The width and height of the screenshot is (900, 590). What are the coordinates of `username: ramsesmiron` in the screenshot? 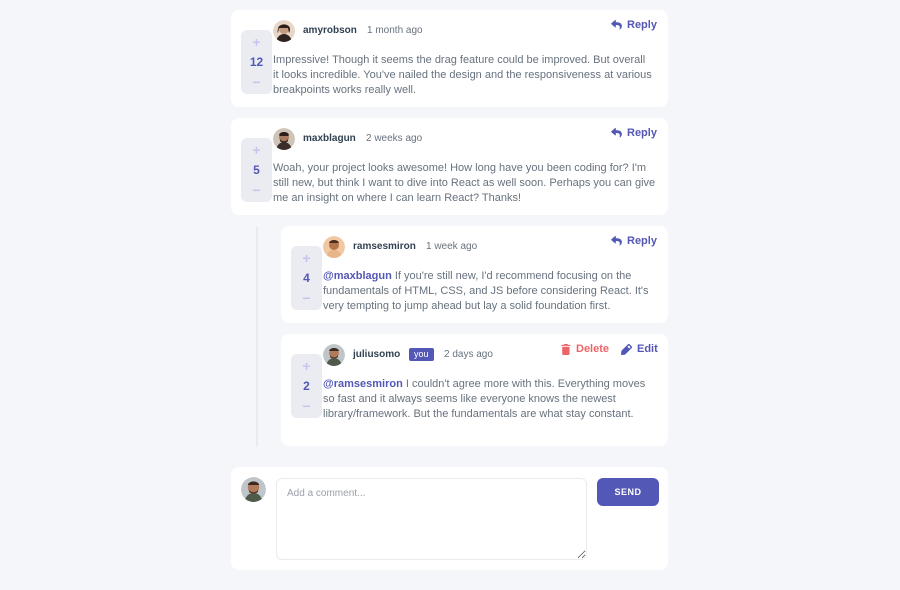 It's located at (384, 246).